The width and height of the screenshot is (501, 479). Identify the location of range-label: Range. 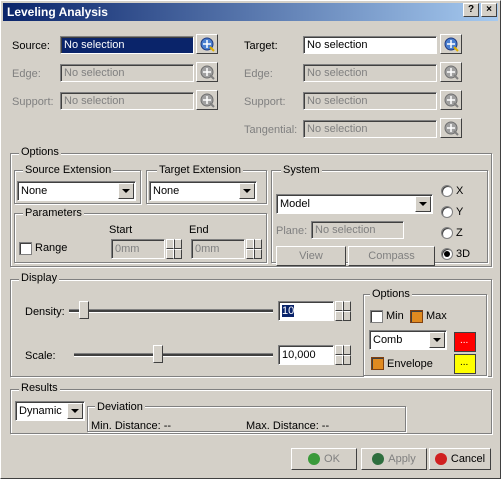
(51, 248).